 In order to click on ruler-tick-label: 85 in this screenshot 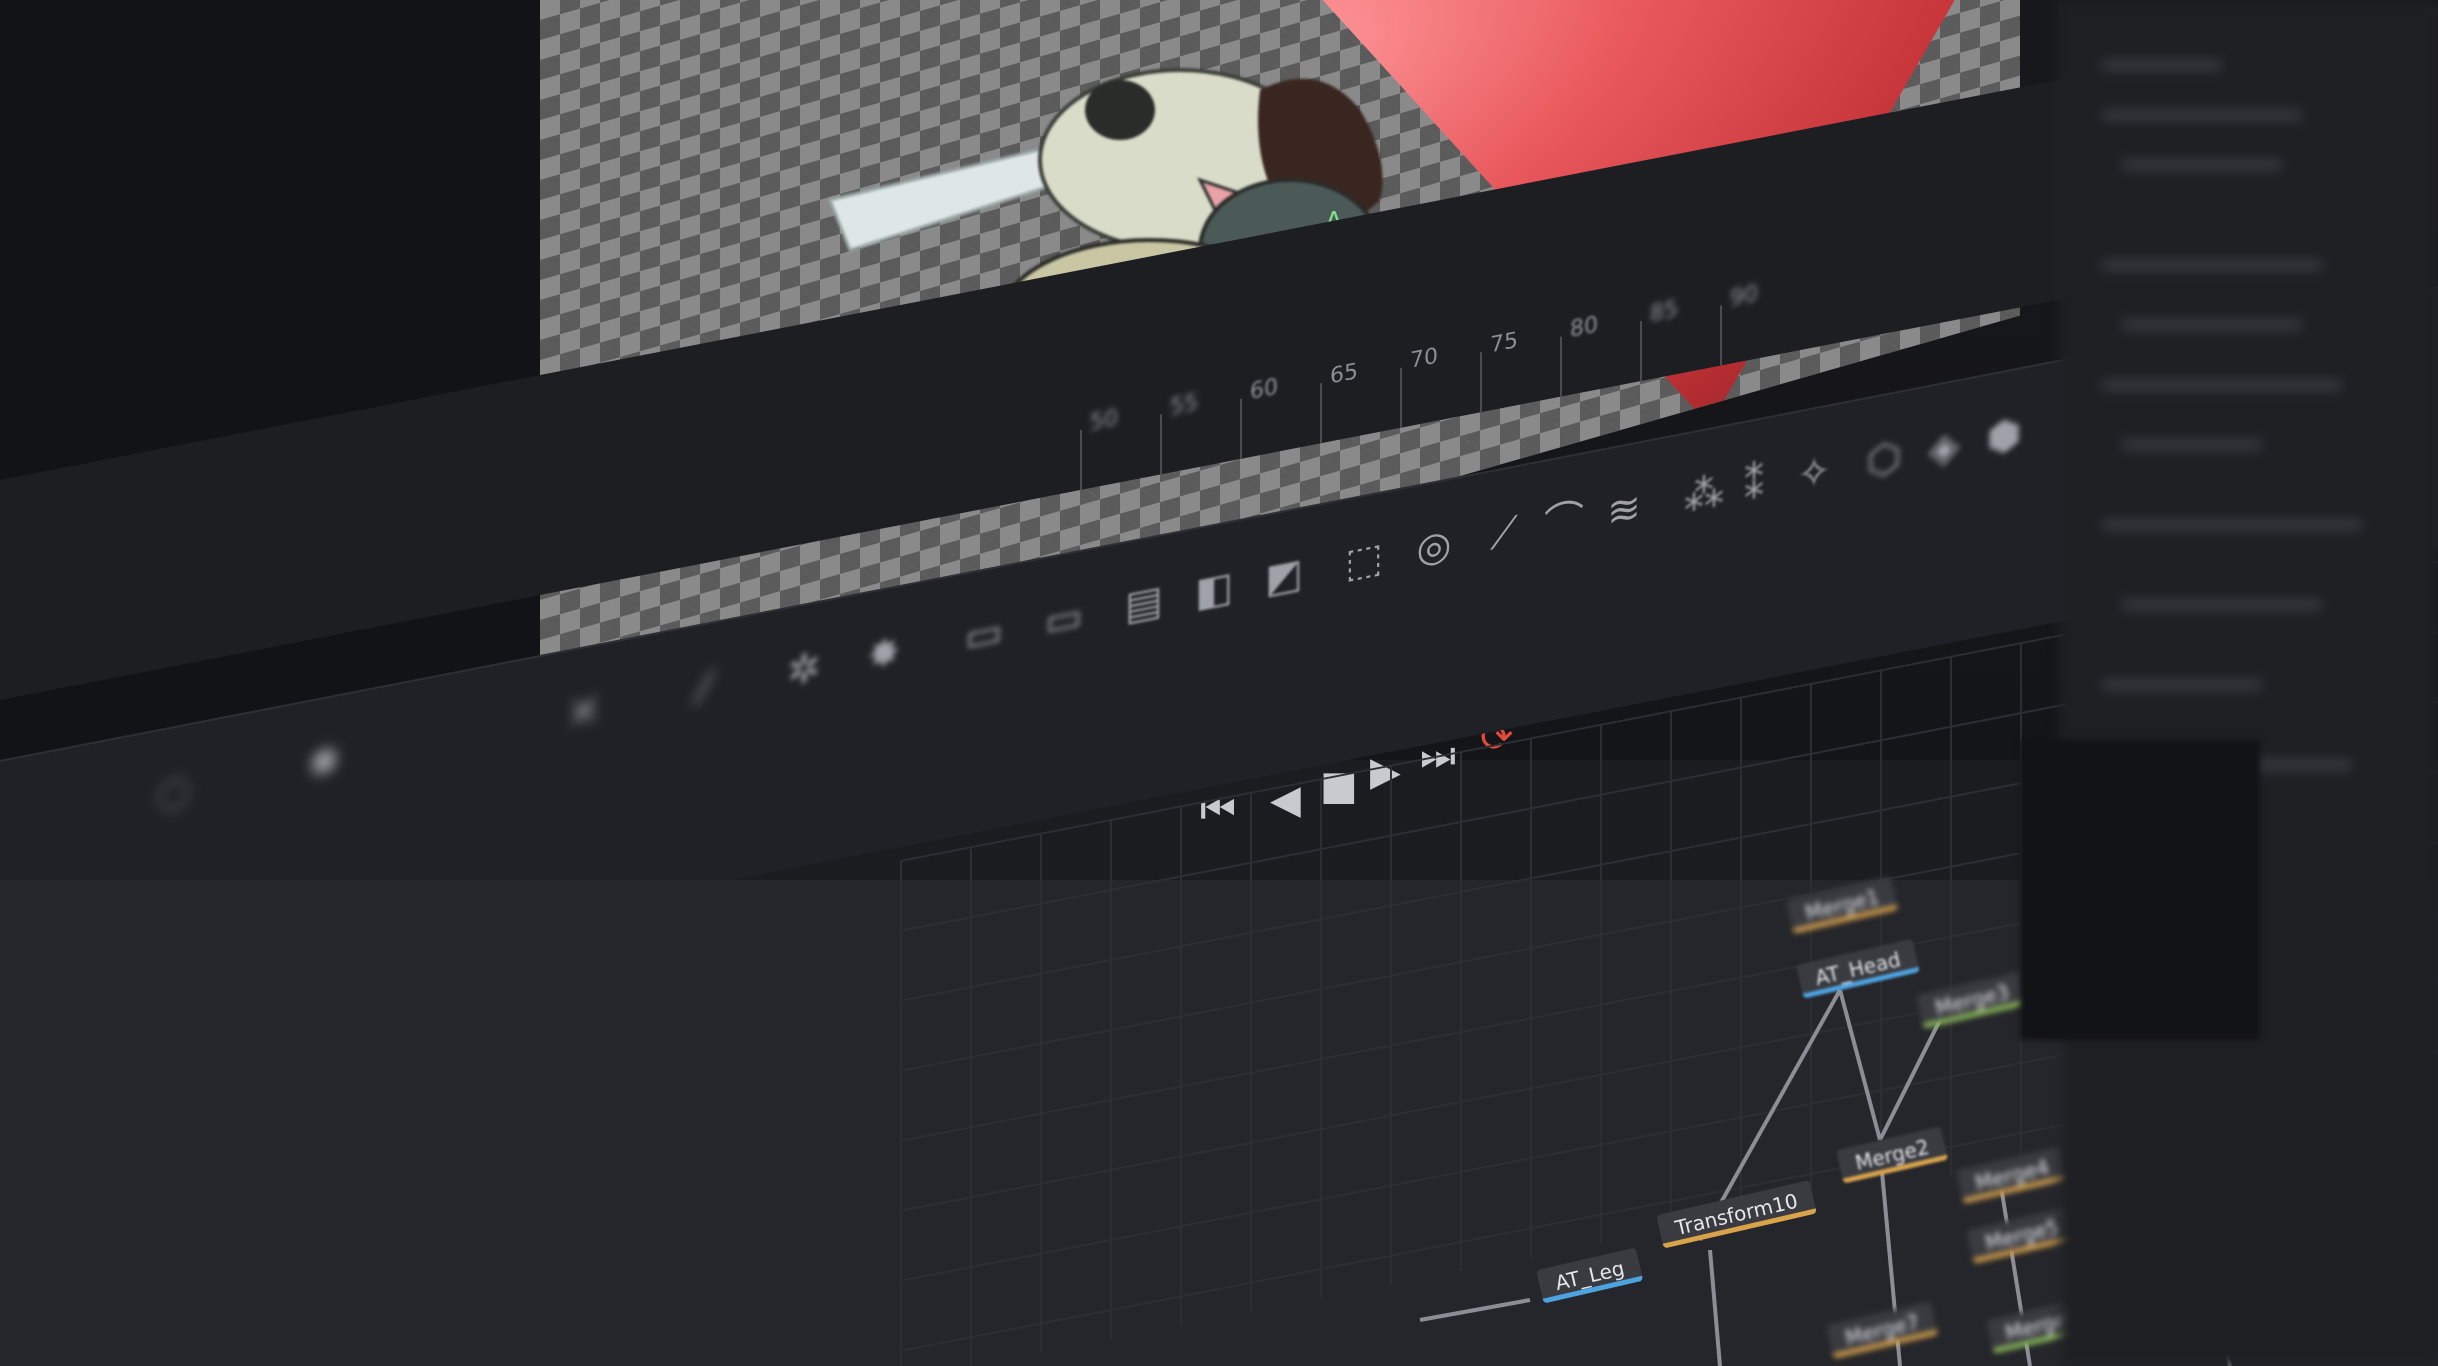, I will do `click(1664, 312)`.